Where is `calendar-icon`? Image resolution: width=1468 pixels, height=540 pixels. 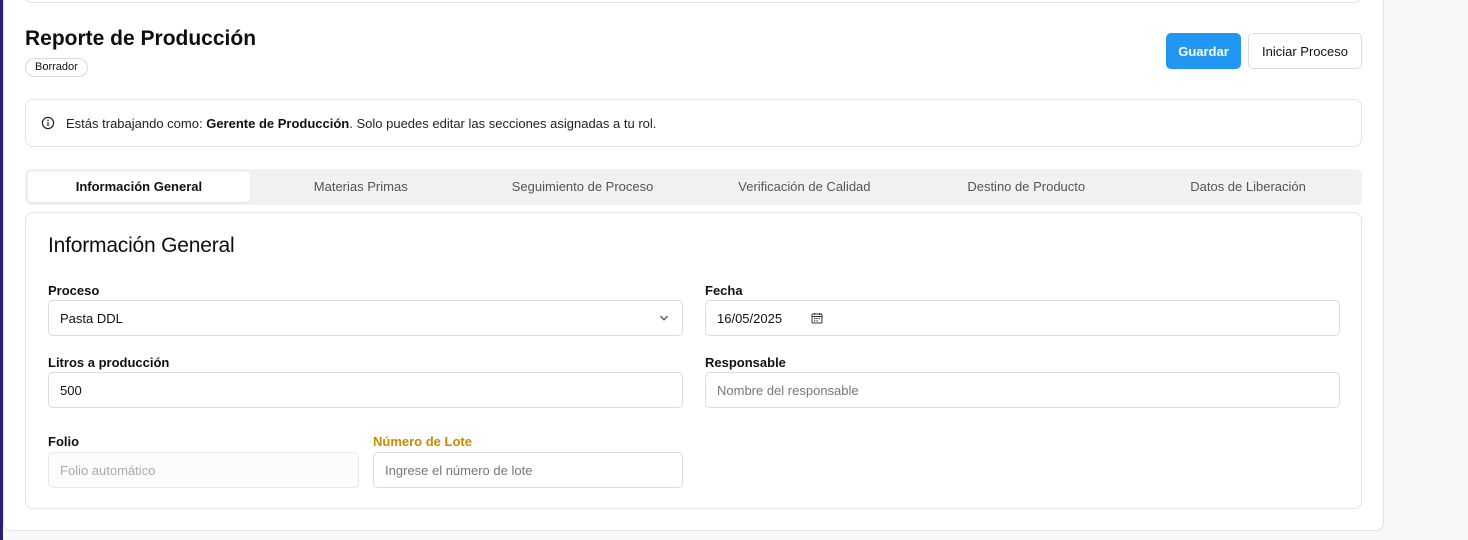
calendar-icon is located at coordinates (817, 318).